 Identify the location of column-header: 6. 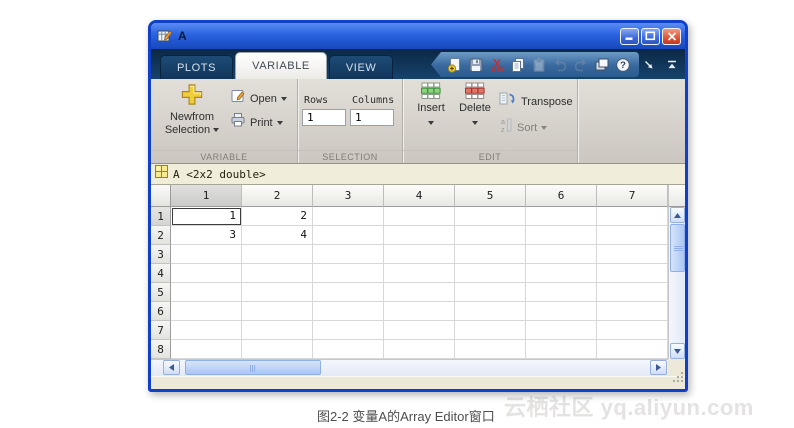
(561, 196).